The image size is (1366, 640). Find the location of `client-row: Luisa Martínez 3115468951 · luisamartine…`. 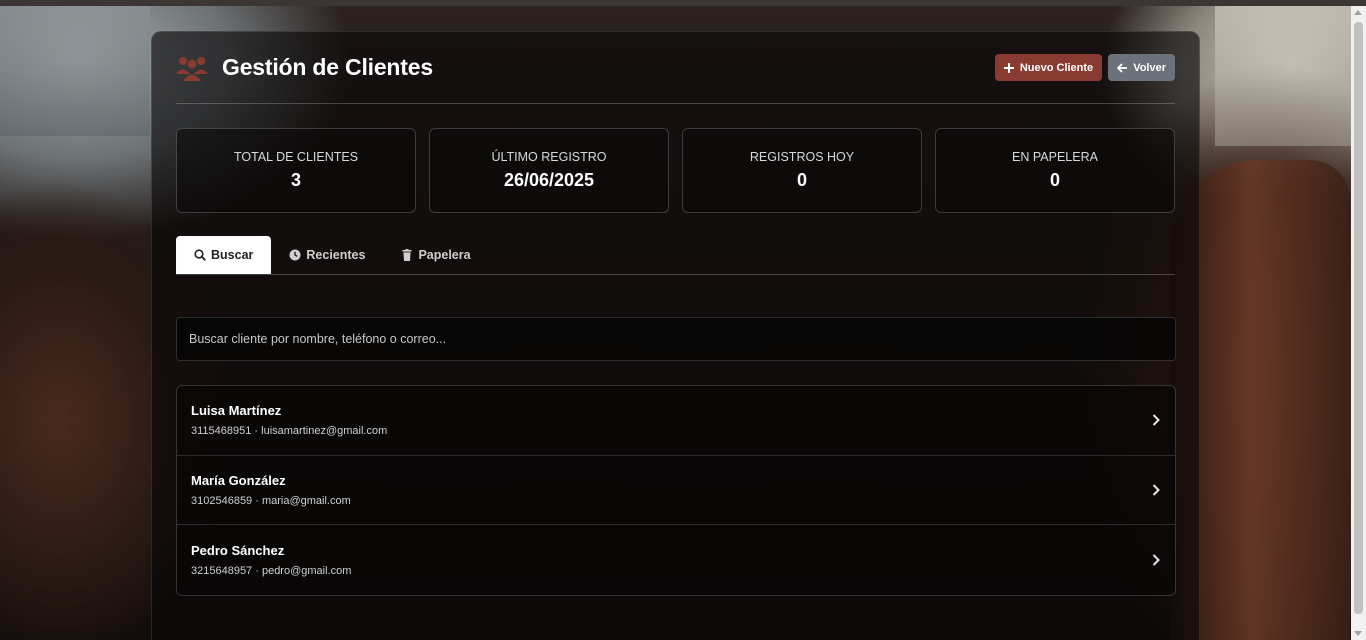

client-row: Luisa Martínez 3115468951 · luisamartine… is located at coordinates (676, 421).